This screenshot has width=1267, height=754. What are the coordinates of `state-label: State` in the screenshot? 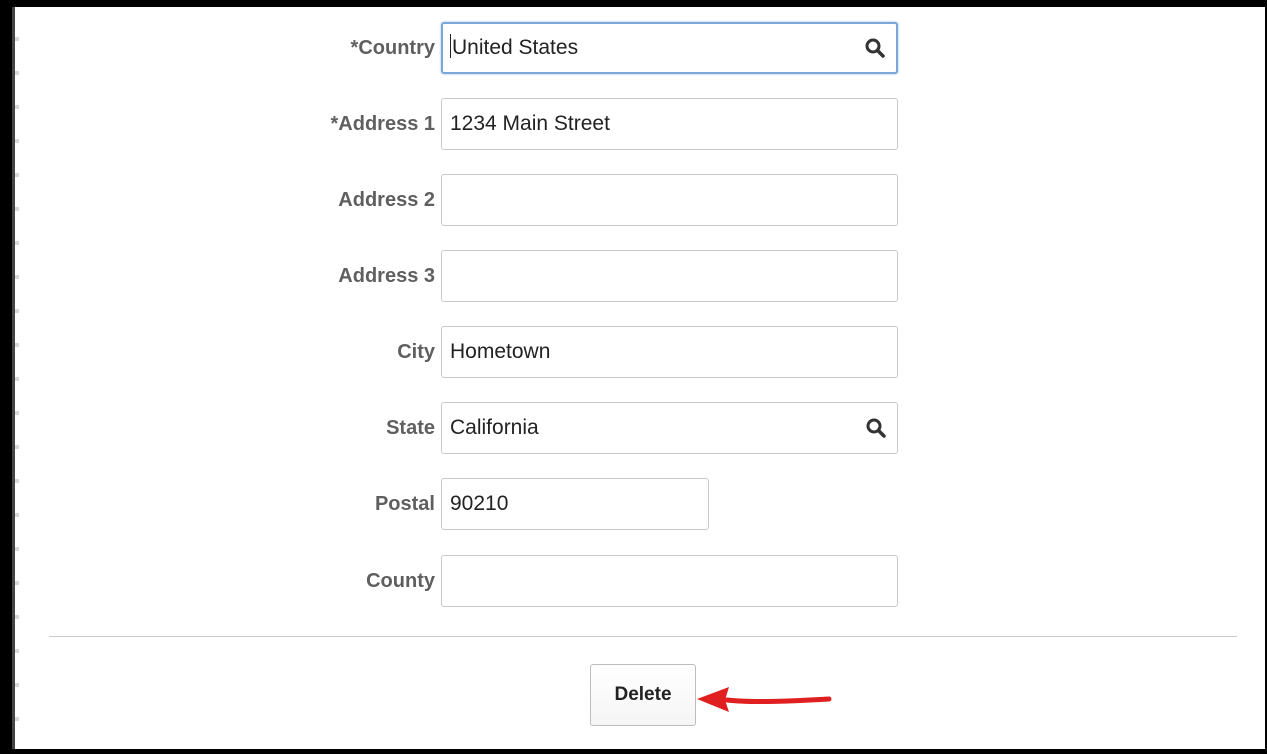 It's located at (410, 428).